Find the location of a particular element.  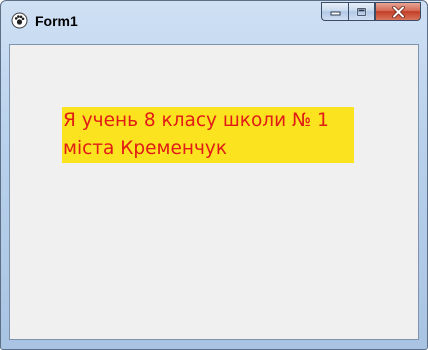

minimize-icon is located at coordinates (335, 13).